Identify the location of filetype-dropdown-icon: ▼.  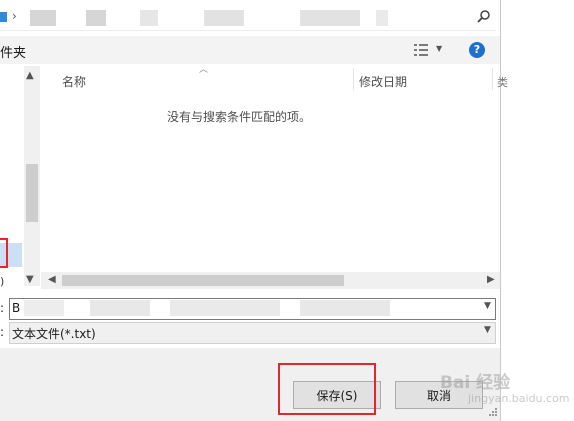
(487, 330).